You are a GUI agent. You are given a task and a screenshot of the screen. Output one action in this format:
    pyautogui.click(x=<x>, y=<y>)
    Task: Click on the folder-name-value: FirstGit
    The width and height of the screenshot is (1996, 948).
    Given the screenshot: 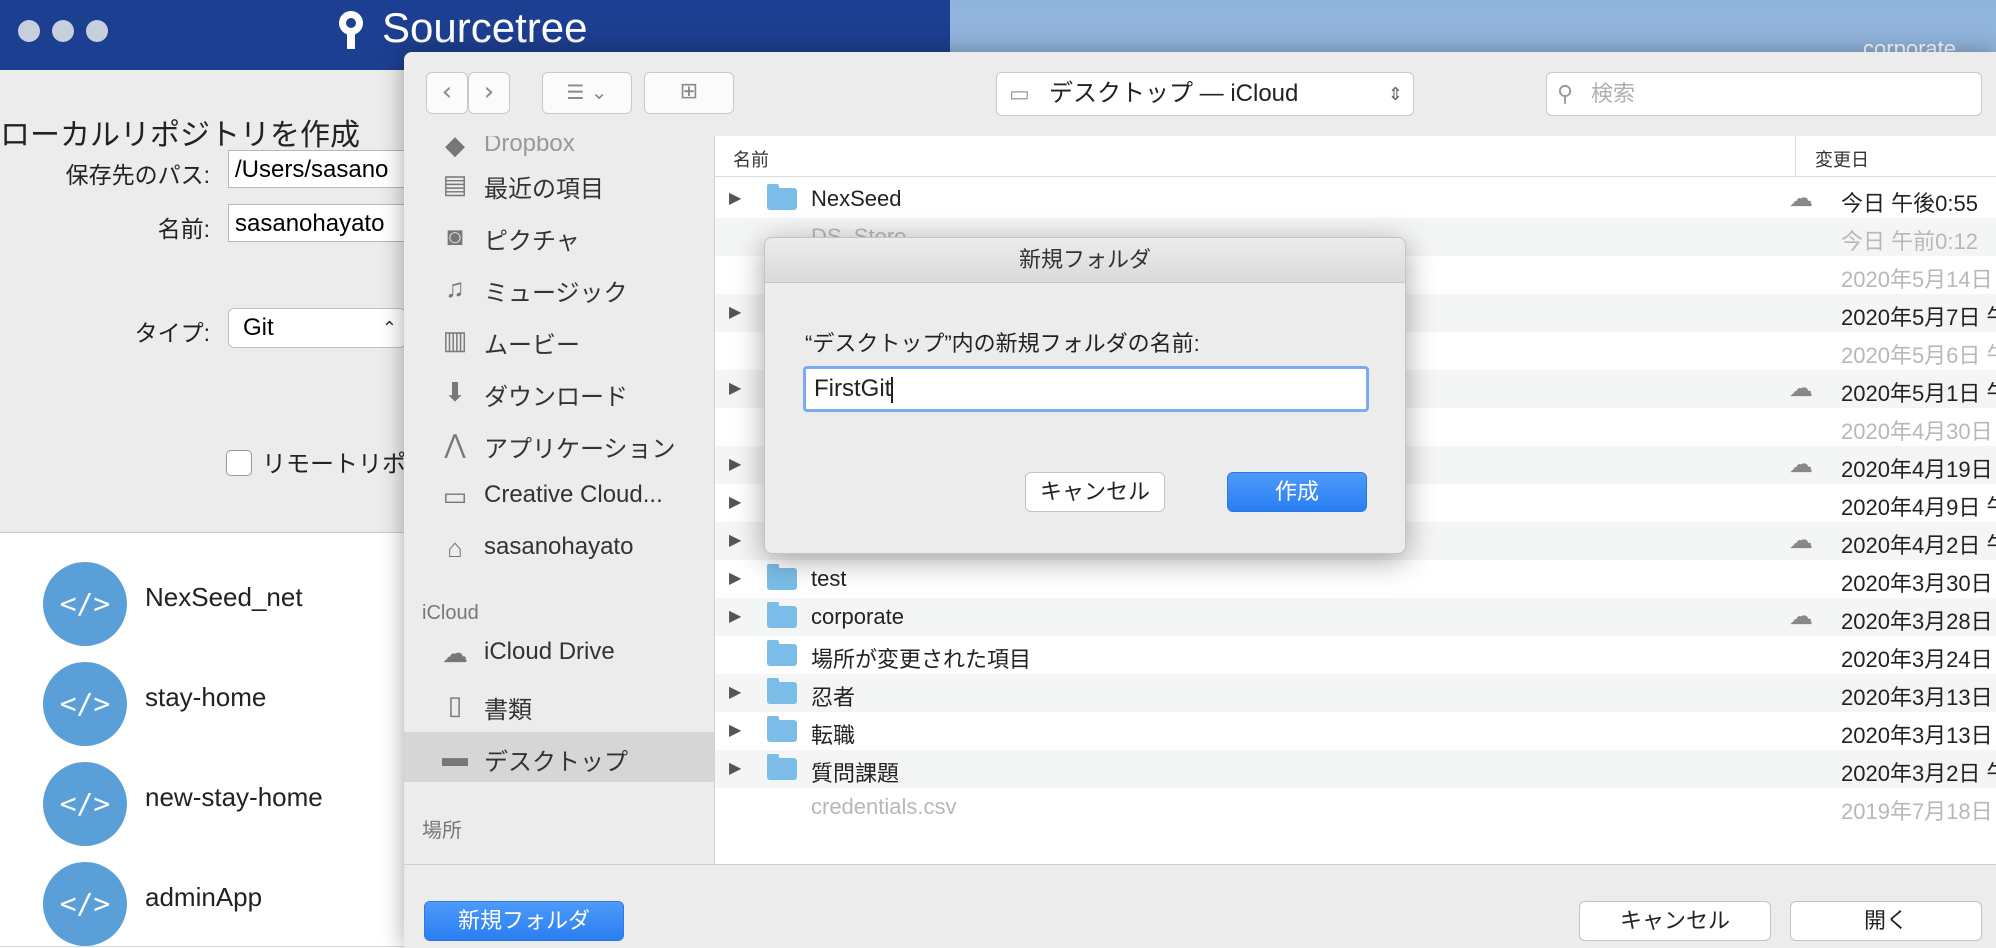 What is the action you would take?
    pyautogui.click(x=853, y=388)
    